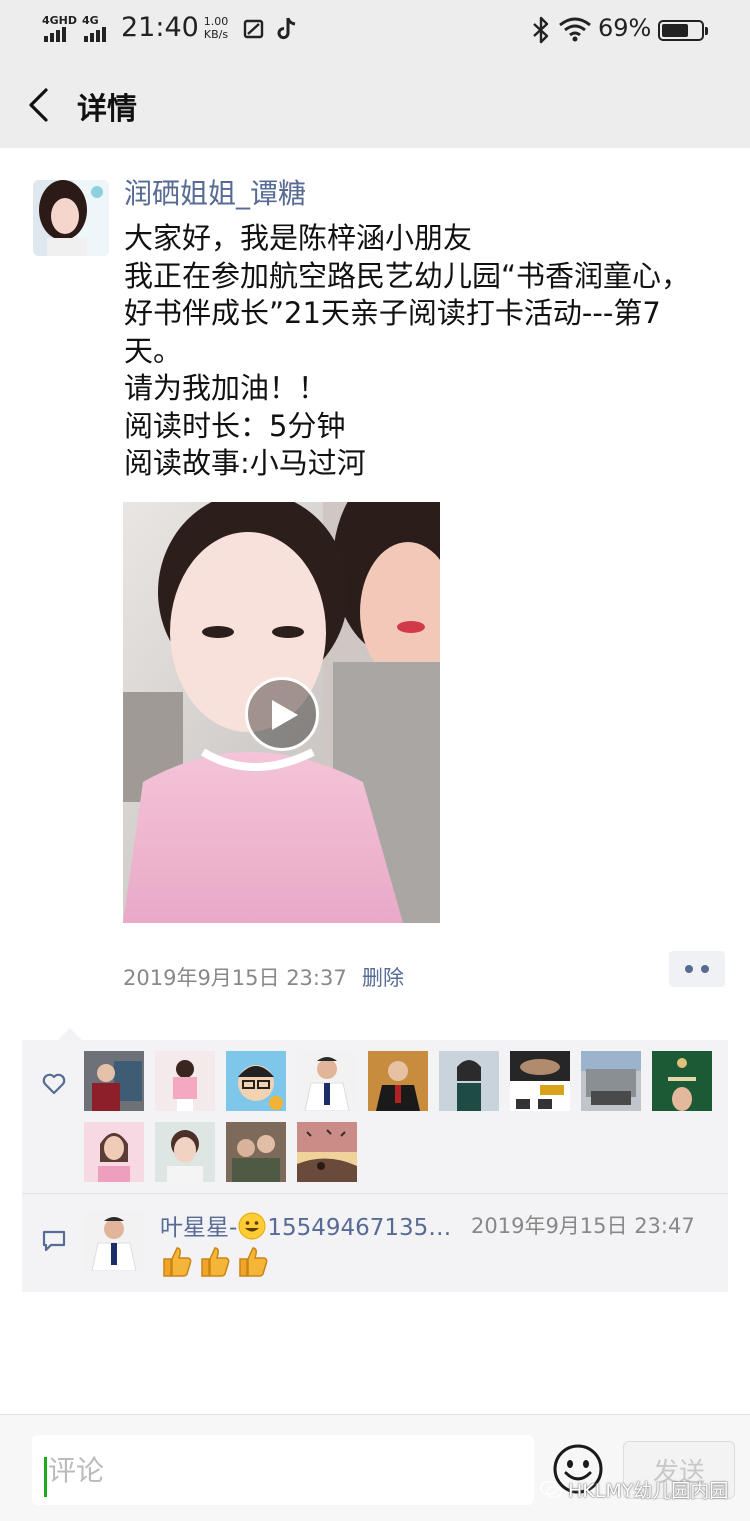  Describe the element at coordinates (245, 463) in the screenshot. I see `post-line: 阅读故事:小马过河` at that location.